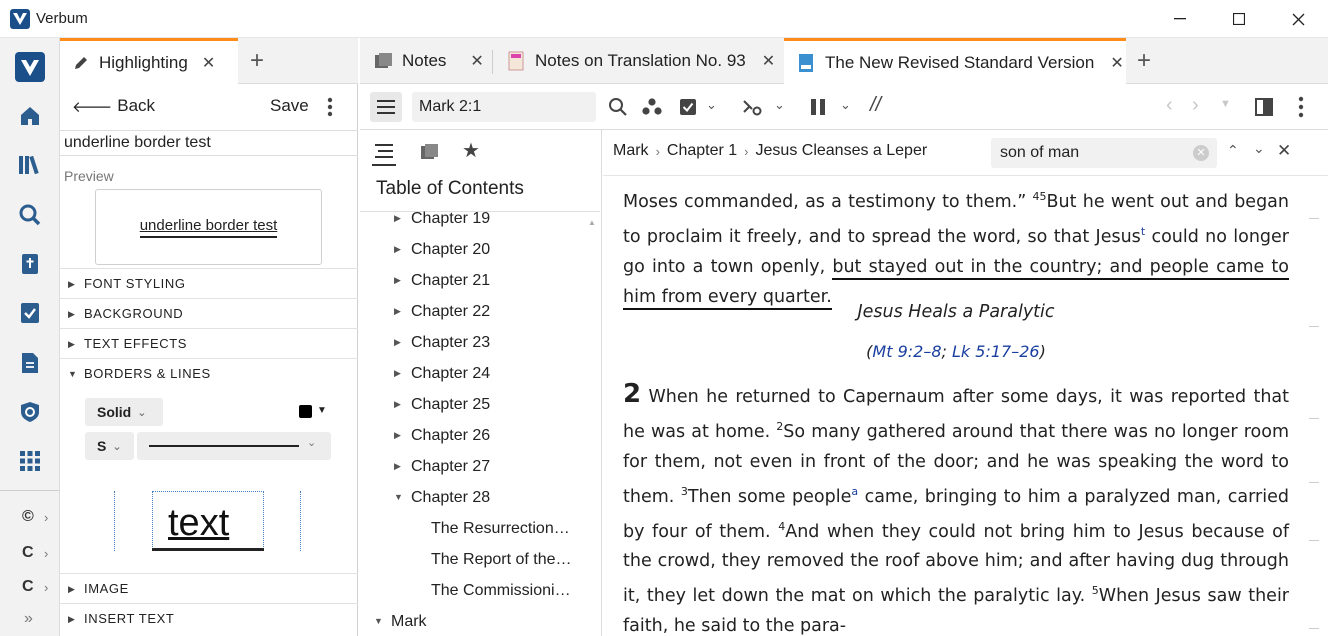 Image resolution: width=1328 pixels, height=636 pixels. I want to click on minimize-icon, so click(1180, 19).